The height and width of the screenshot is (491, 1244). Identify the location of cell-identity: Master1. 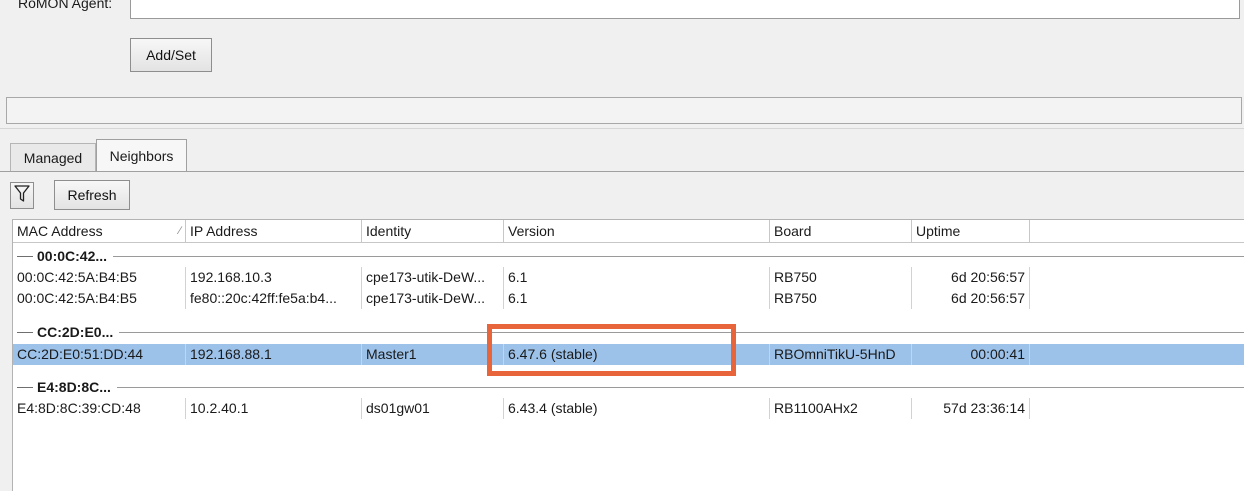
(433, 354).